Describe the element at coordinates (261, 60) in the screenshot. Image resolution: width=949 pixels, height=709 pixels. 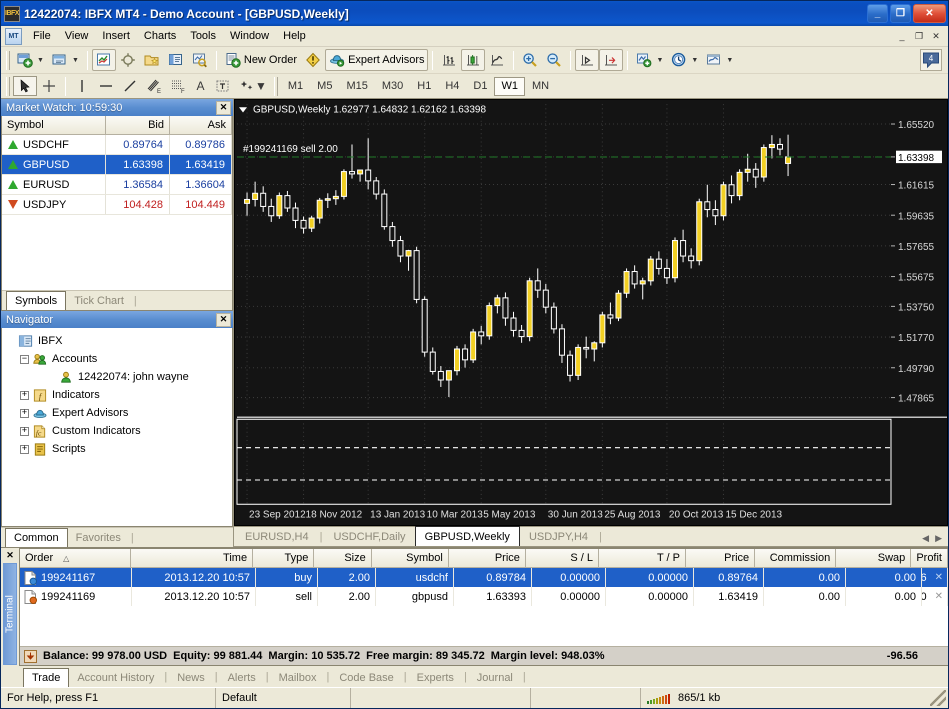
I see `new-order-button: New Order` at that location.